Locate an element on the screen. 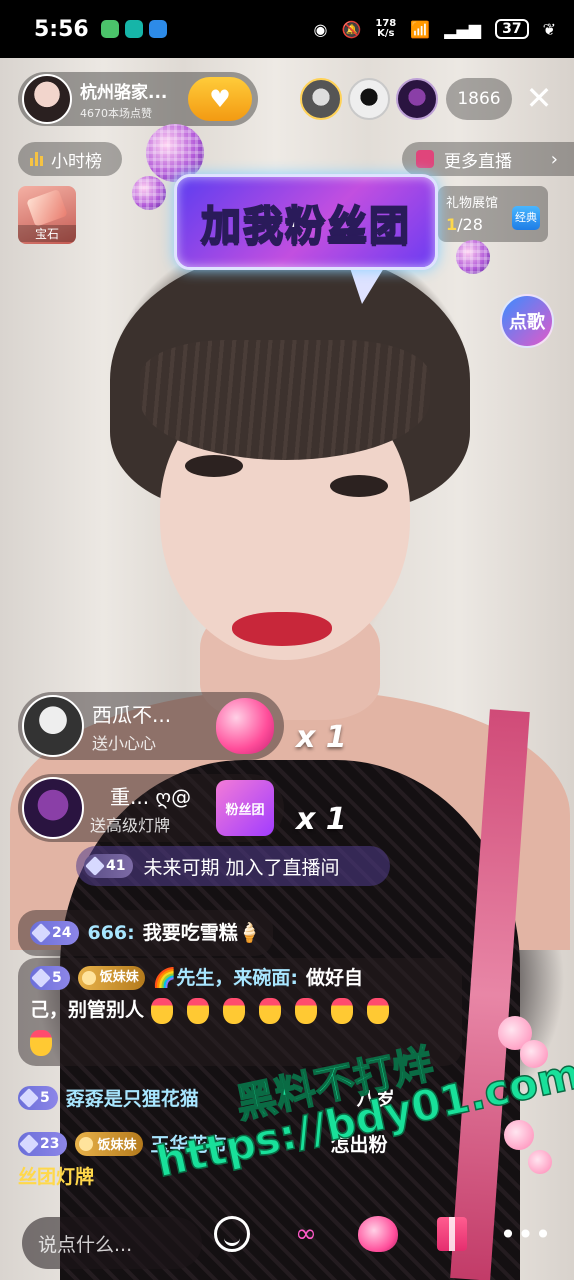 Image resolution: width=574 pixels, height=1280 pixels. more-live-button: 更多直播 › is located at coordinates (488, 159).